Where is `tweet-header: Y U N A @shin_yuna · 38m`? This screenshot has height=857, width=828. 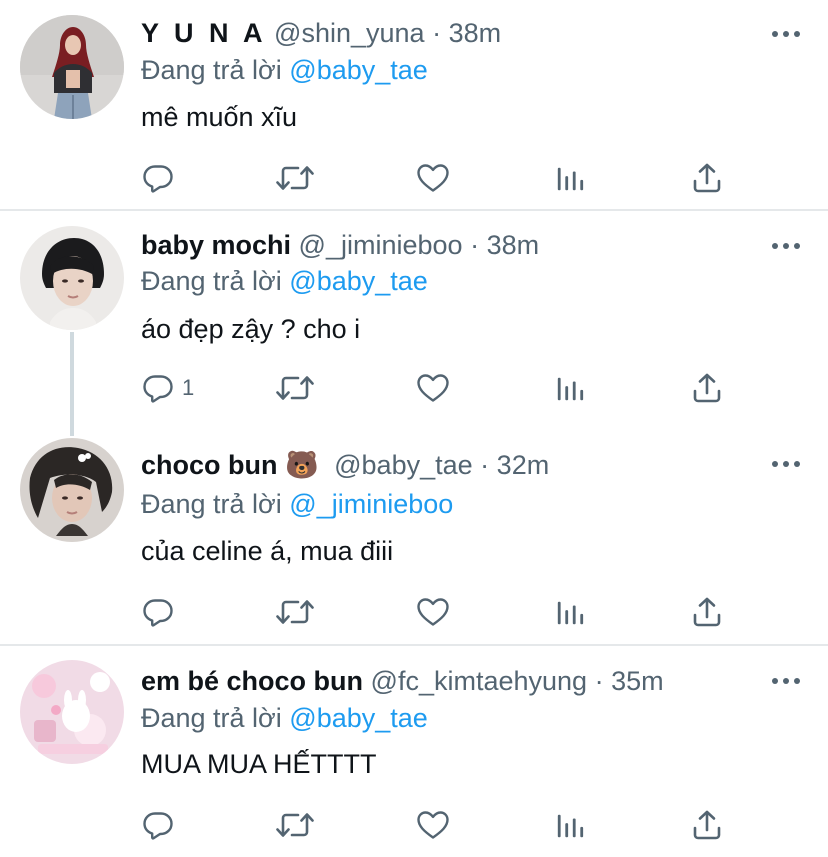
tweet-header: Y U N A @shin_yuna · 38m is located at coordinates (321, 33).